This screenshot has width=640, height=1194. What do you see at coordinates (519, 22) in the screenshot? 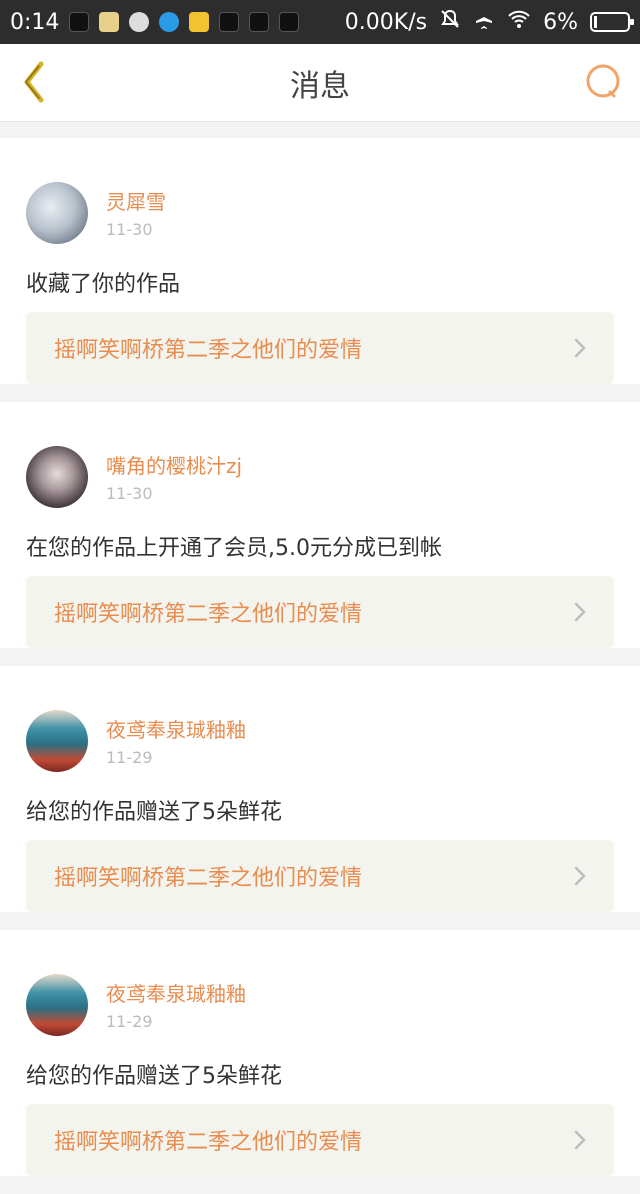
I see `wifi-icon` at bounding box center [519, 22].